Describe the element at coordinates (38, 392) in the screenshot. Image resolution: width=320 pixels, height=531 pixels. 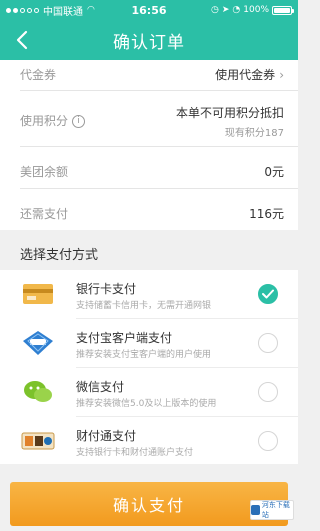
I see `wechat-icon` at that location.